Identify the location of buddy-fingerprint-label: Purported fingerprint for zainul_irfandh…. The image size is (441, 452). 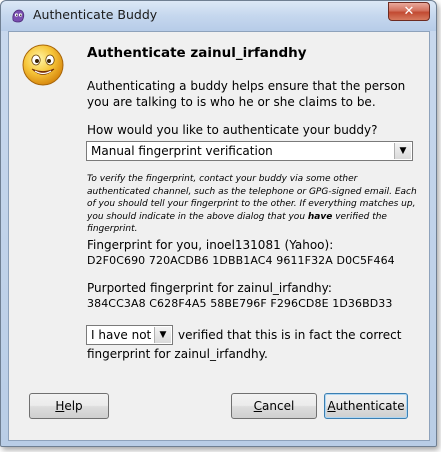
(209, 288).